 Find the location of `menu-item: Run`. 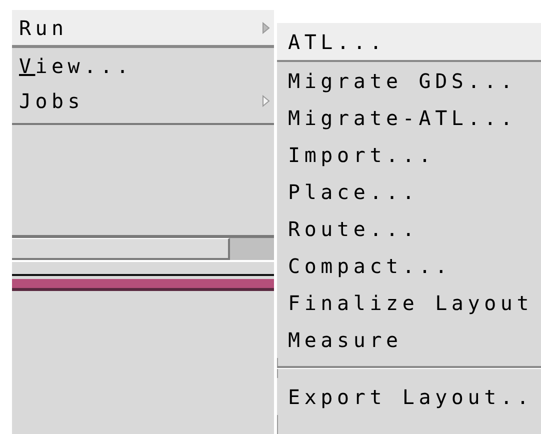

menu-item: Run is located at coordinates (143, 29).